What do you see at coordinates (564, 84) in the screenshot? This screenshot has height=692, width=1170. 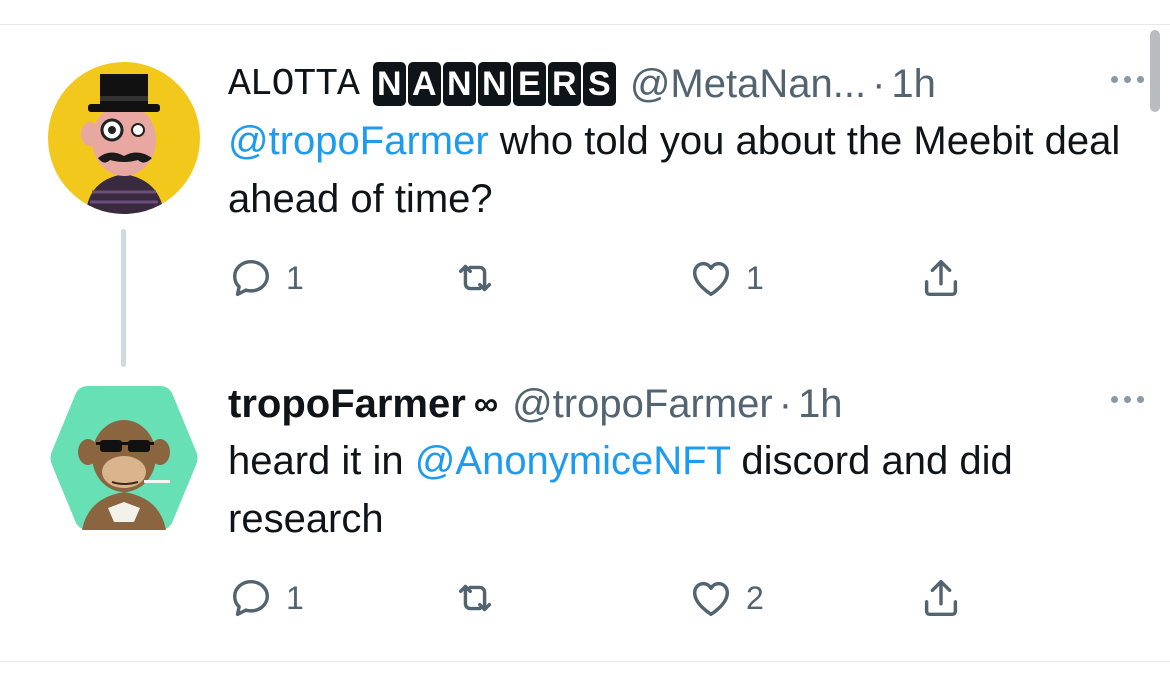 I see `name-letter: R` at bounding box center [564, 84].